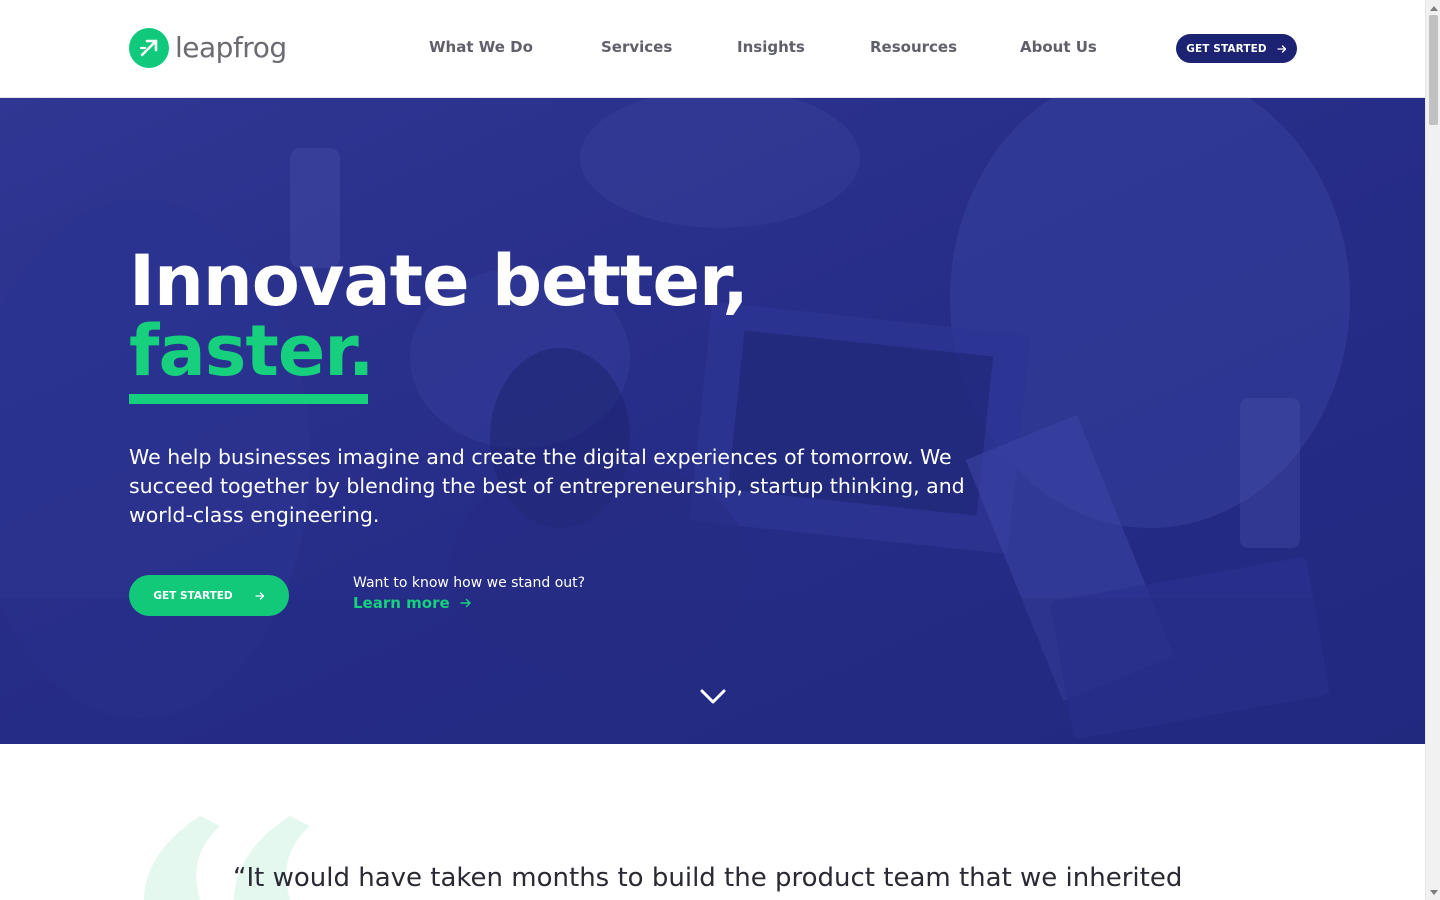 Image resolution: width=1440 pixels, height=900 pixels. I want to click on leapfrog-logo: leapfrog, so click(208, 48).